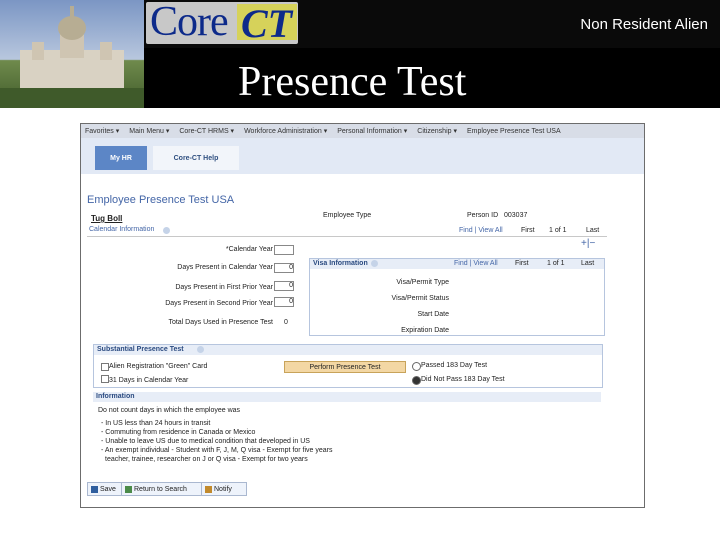 This screenshot has width=720, height=540. Describe the element at coordinates (362, 156) in the screenshot. I see `tab-bar: My HR Core-CT Help` at that location.